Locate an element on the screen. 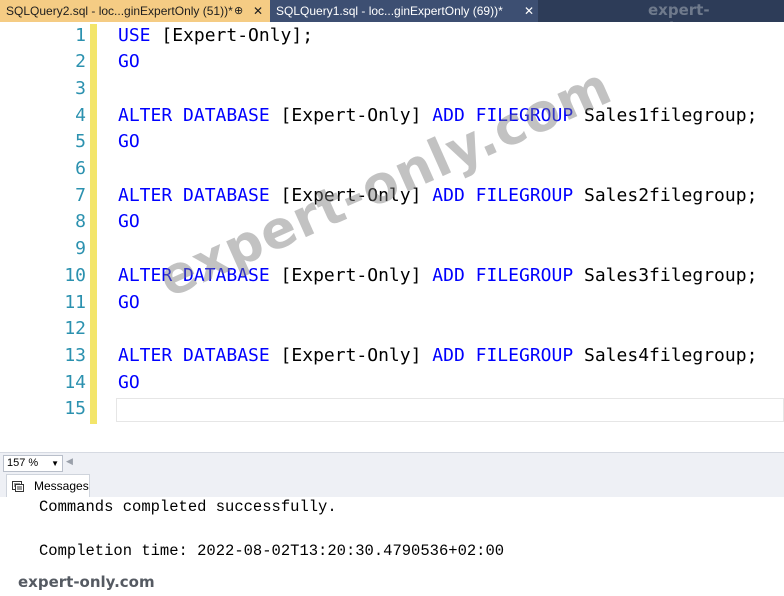 The width and height of the screenshot is (784, 596). sql-keyword: USE is located at coordinates (134, 35).